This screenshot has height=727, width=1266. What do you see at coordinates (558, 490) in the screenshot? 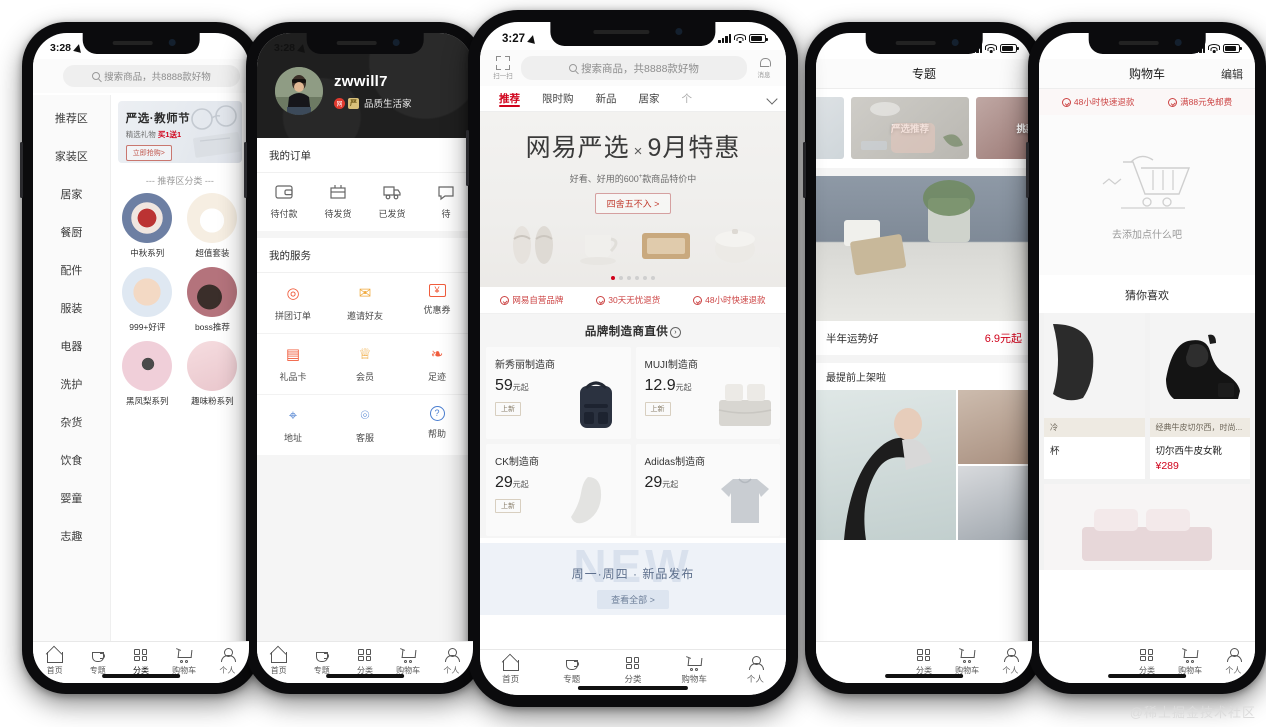
I see `brand-card: CK制造商 29元起 上新` at bounding box center [558, 490].